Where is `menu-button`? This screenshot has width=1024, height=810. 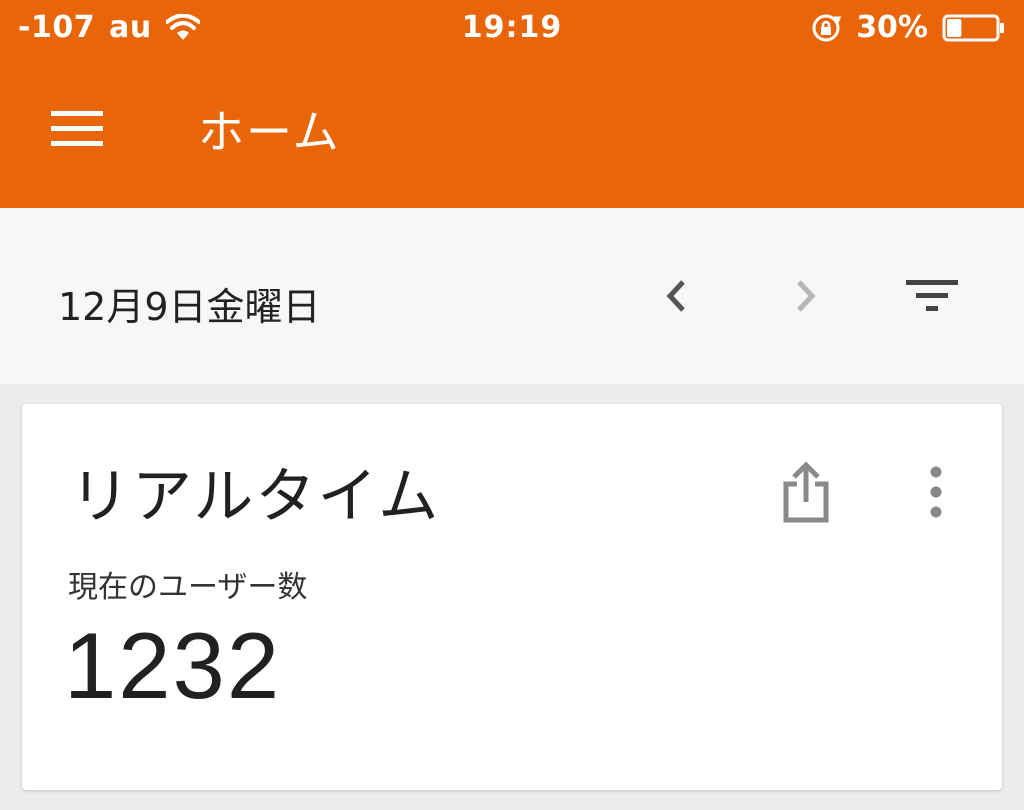
menu-button is located at coordinates (77, 129).